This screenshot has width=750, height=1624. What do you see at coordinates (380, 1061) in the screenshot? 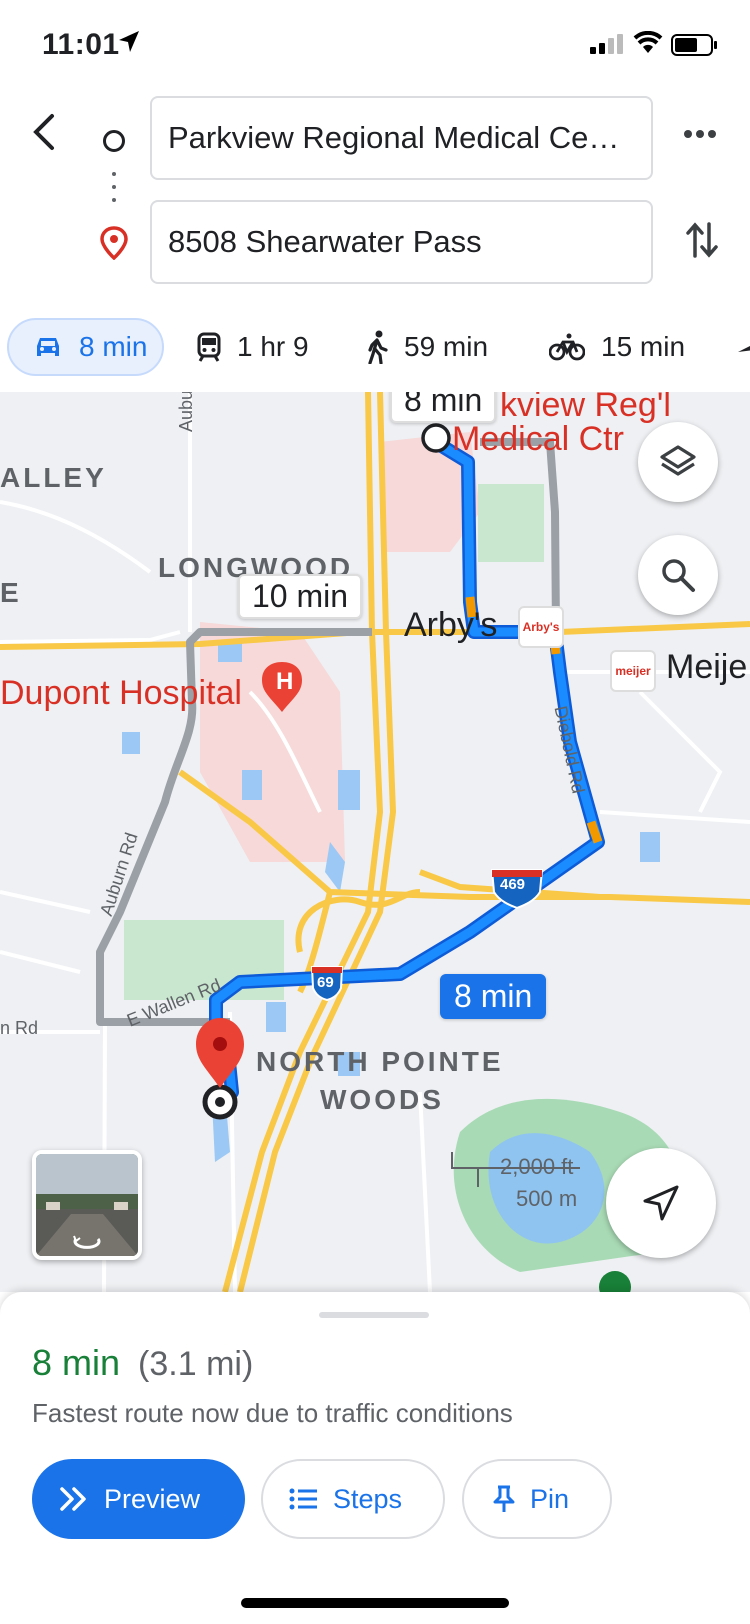
I see `label-north-pointe: NORTH POINTE` at bounding box center [380, 1061].